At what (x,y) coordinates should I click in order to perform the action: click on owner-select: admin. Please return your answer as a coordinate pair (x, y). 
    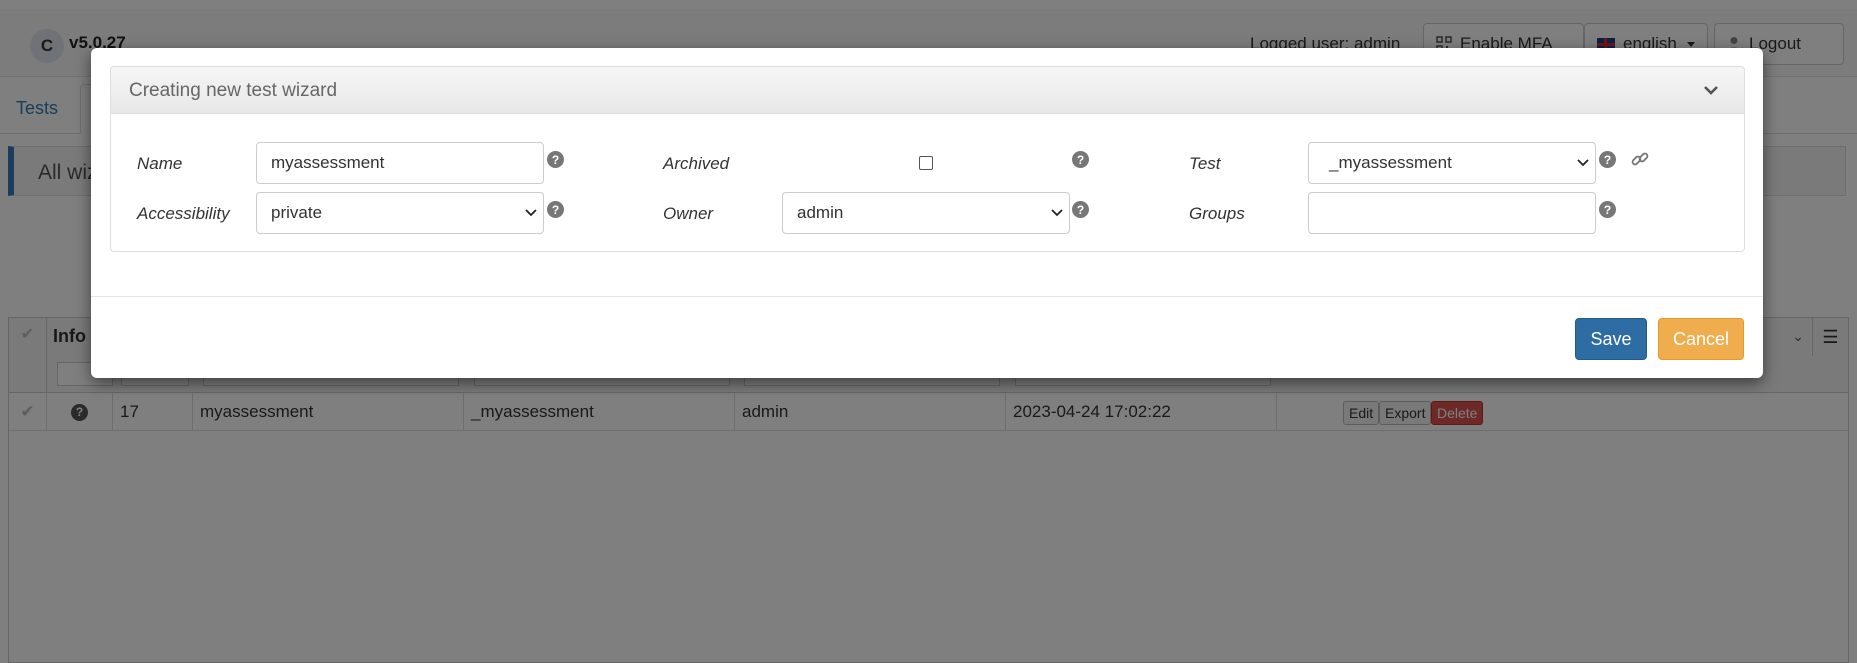
    Looking at the image, I should click on (926, 213).